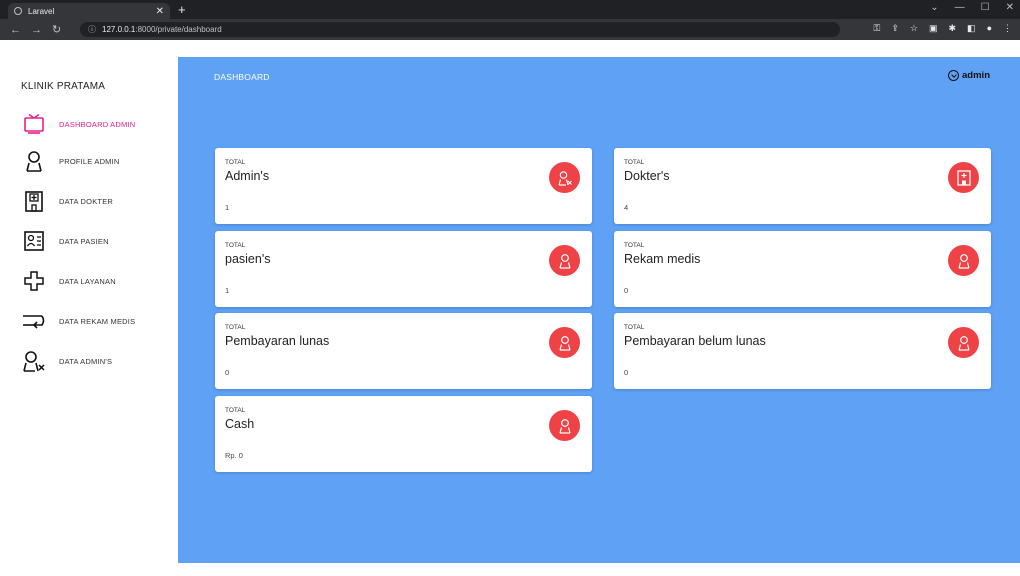  Describe the element at coordinates (234, 455) in the screenshot. I see `card-value: Rp. 0` at that location.